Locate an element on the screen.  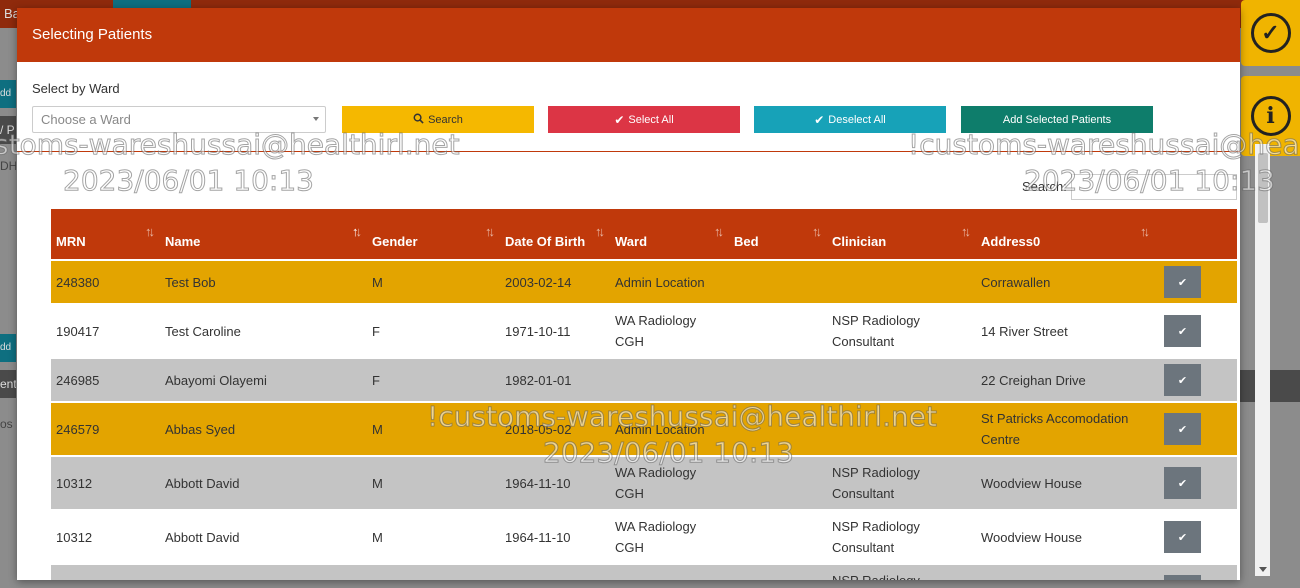
caret-down-icon is located at coordinates (316, 119).